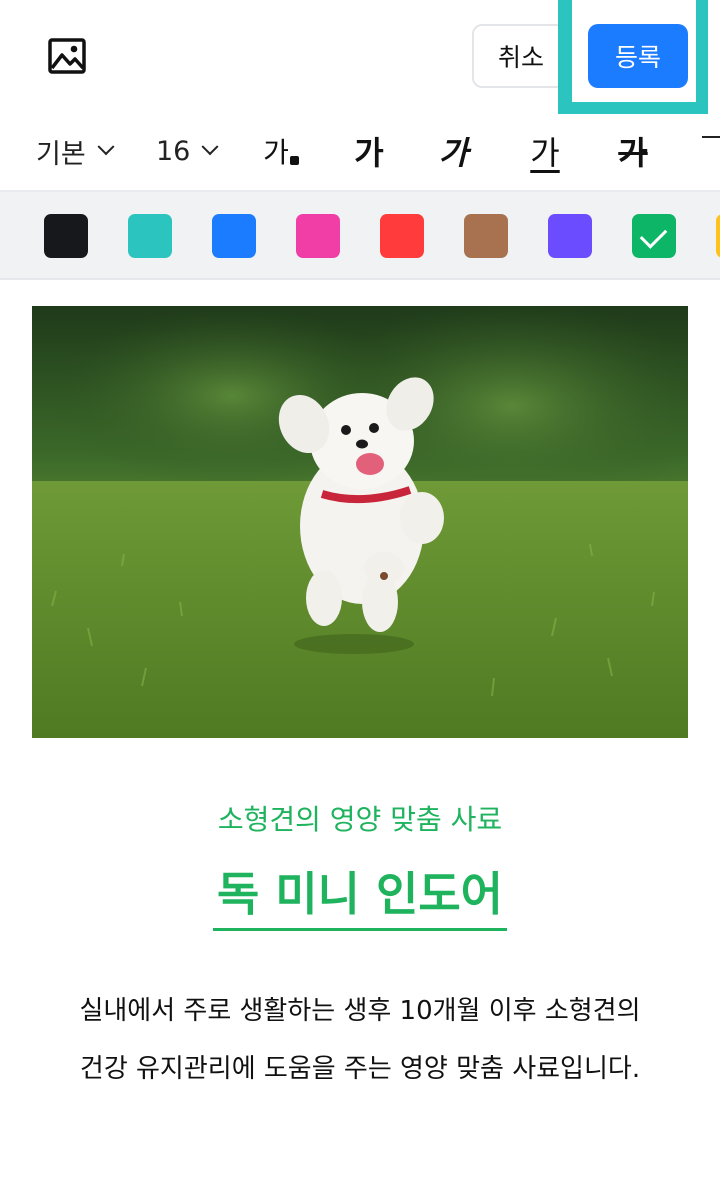  I want to click on top-bar: 취소 등록, so click(360, 57).